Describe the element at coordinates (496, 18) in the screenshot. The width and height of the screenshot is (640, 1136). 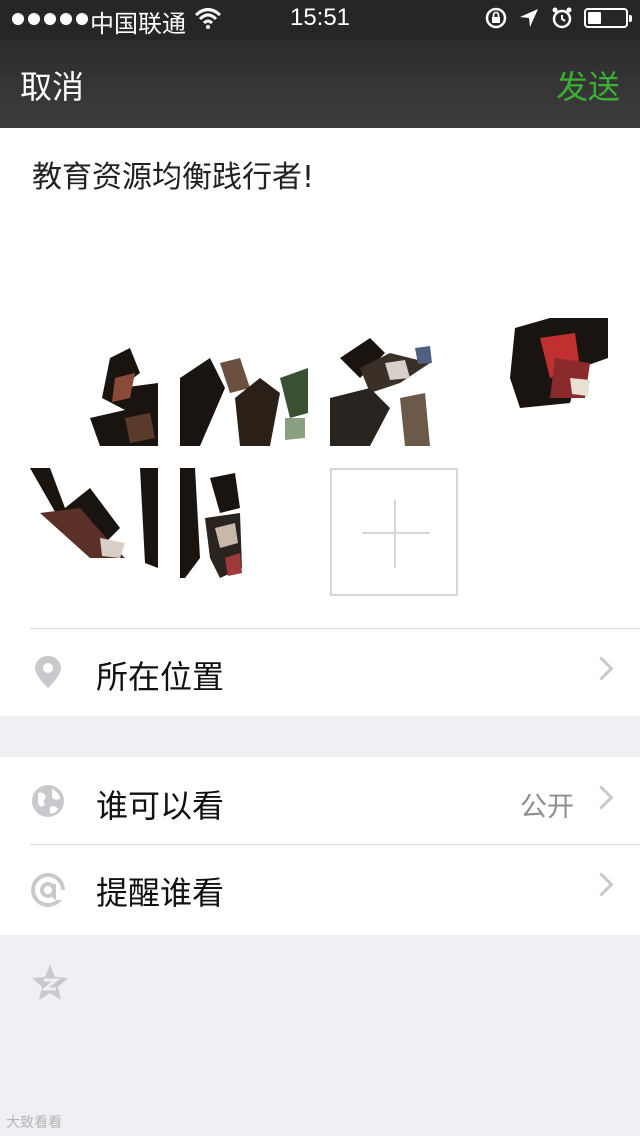
I see `rotation-lock-icon` at that location.